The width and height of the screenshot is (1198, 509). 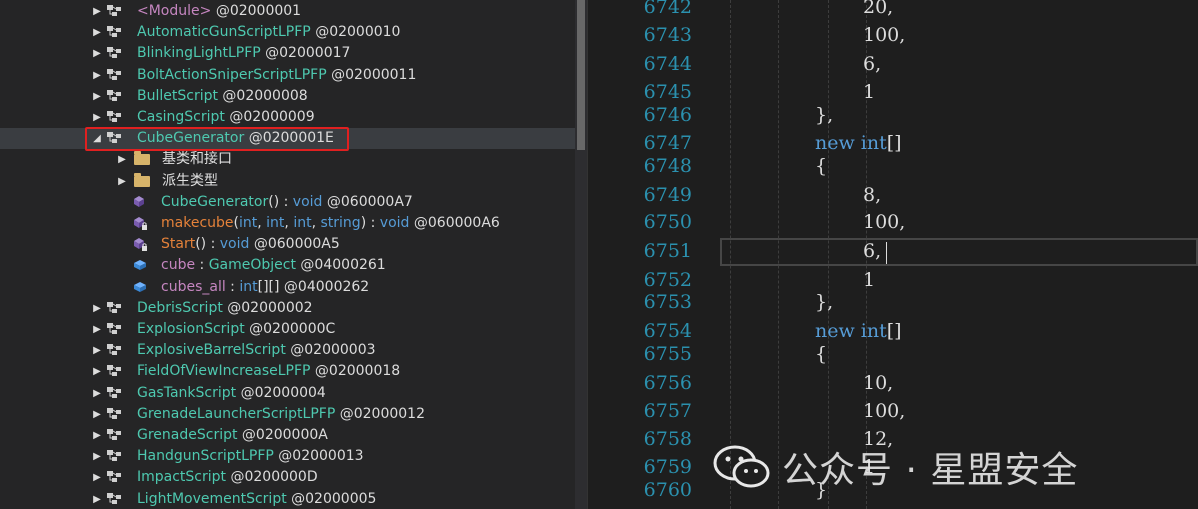 I want to click on tree-class-node: ▶ BulletScript @02000008, so click(x=287, y=96).